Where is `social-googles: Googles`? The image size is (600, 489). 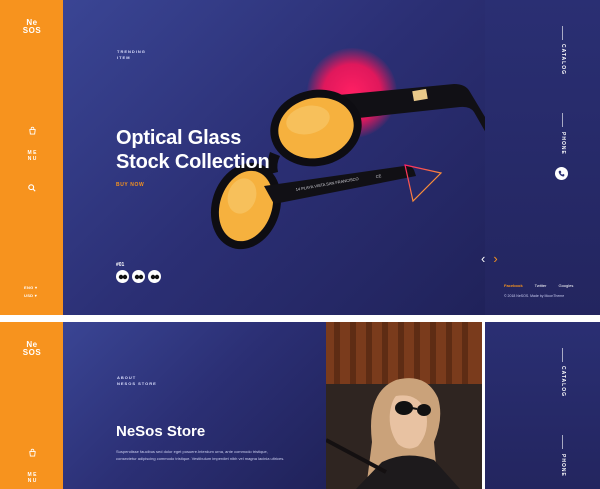 social-googles: Googles is located at coordinates (565, 285).